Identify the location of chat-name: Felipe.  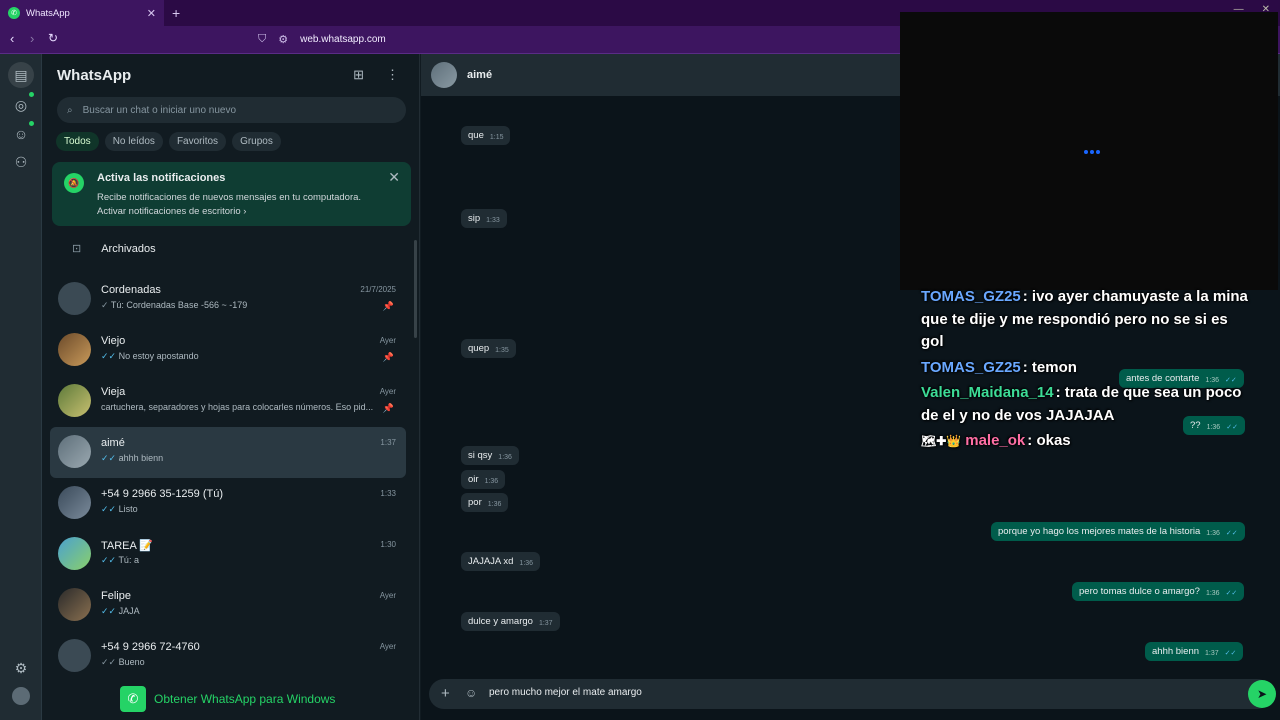
(116, 596).